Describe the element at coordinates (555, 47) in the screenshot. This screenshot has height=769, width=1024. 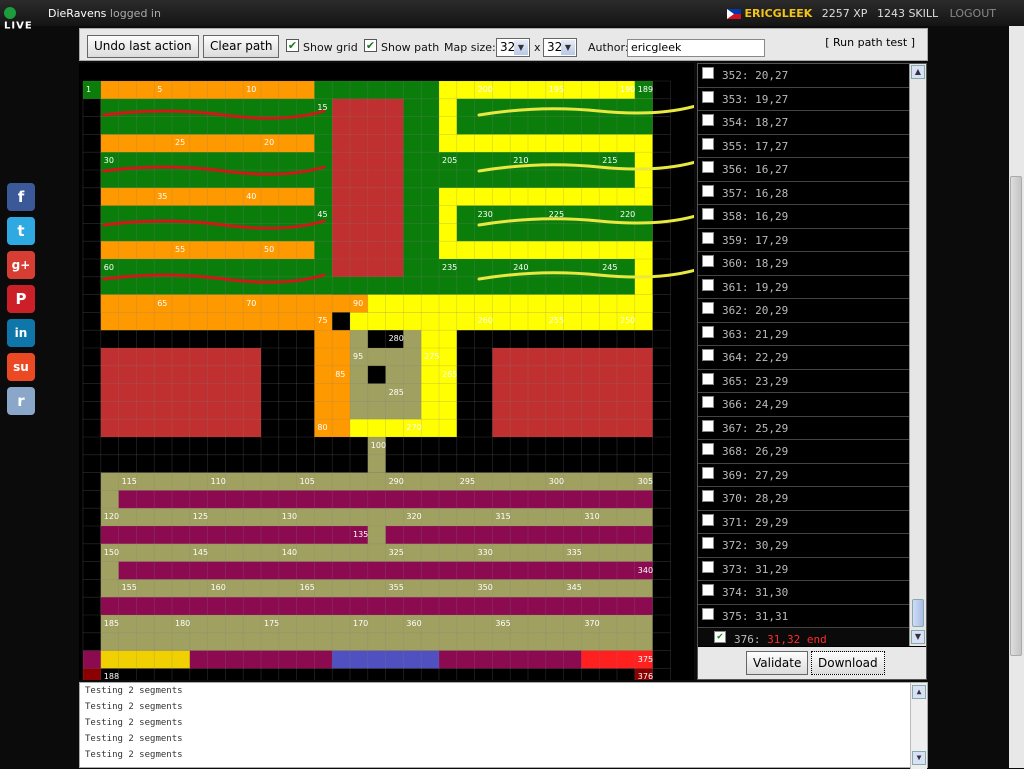
I see `map-height-value: 32` at that location.